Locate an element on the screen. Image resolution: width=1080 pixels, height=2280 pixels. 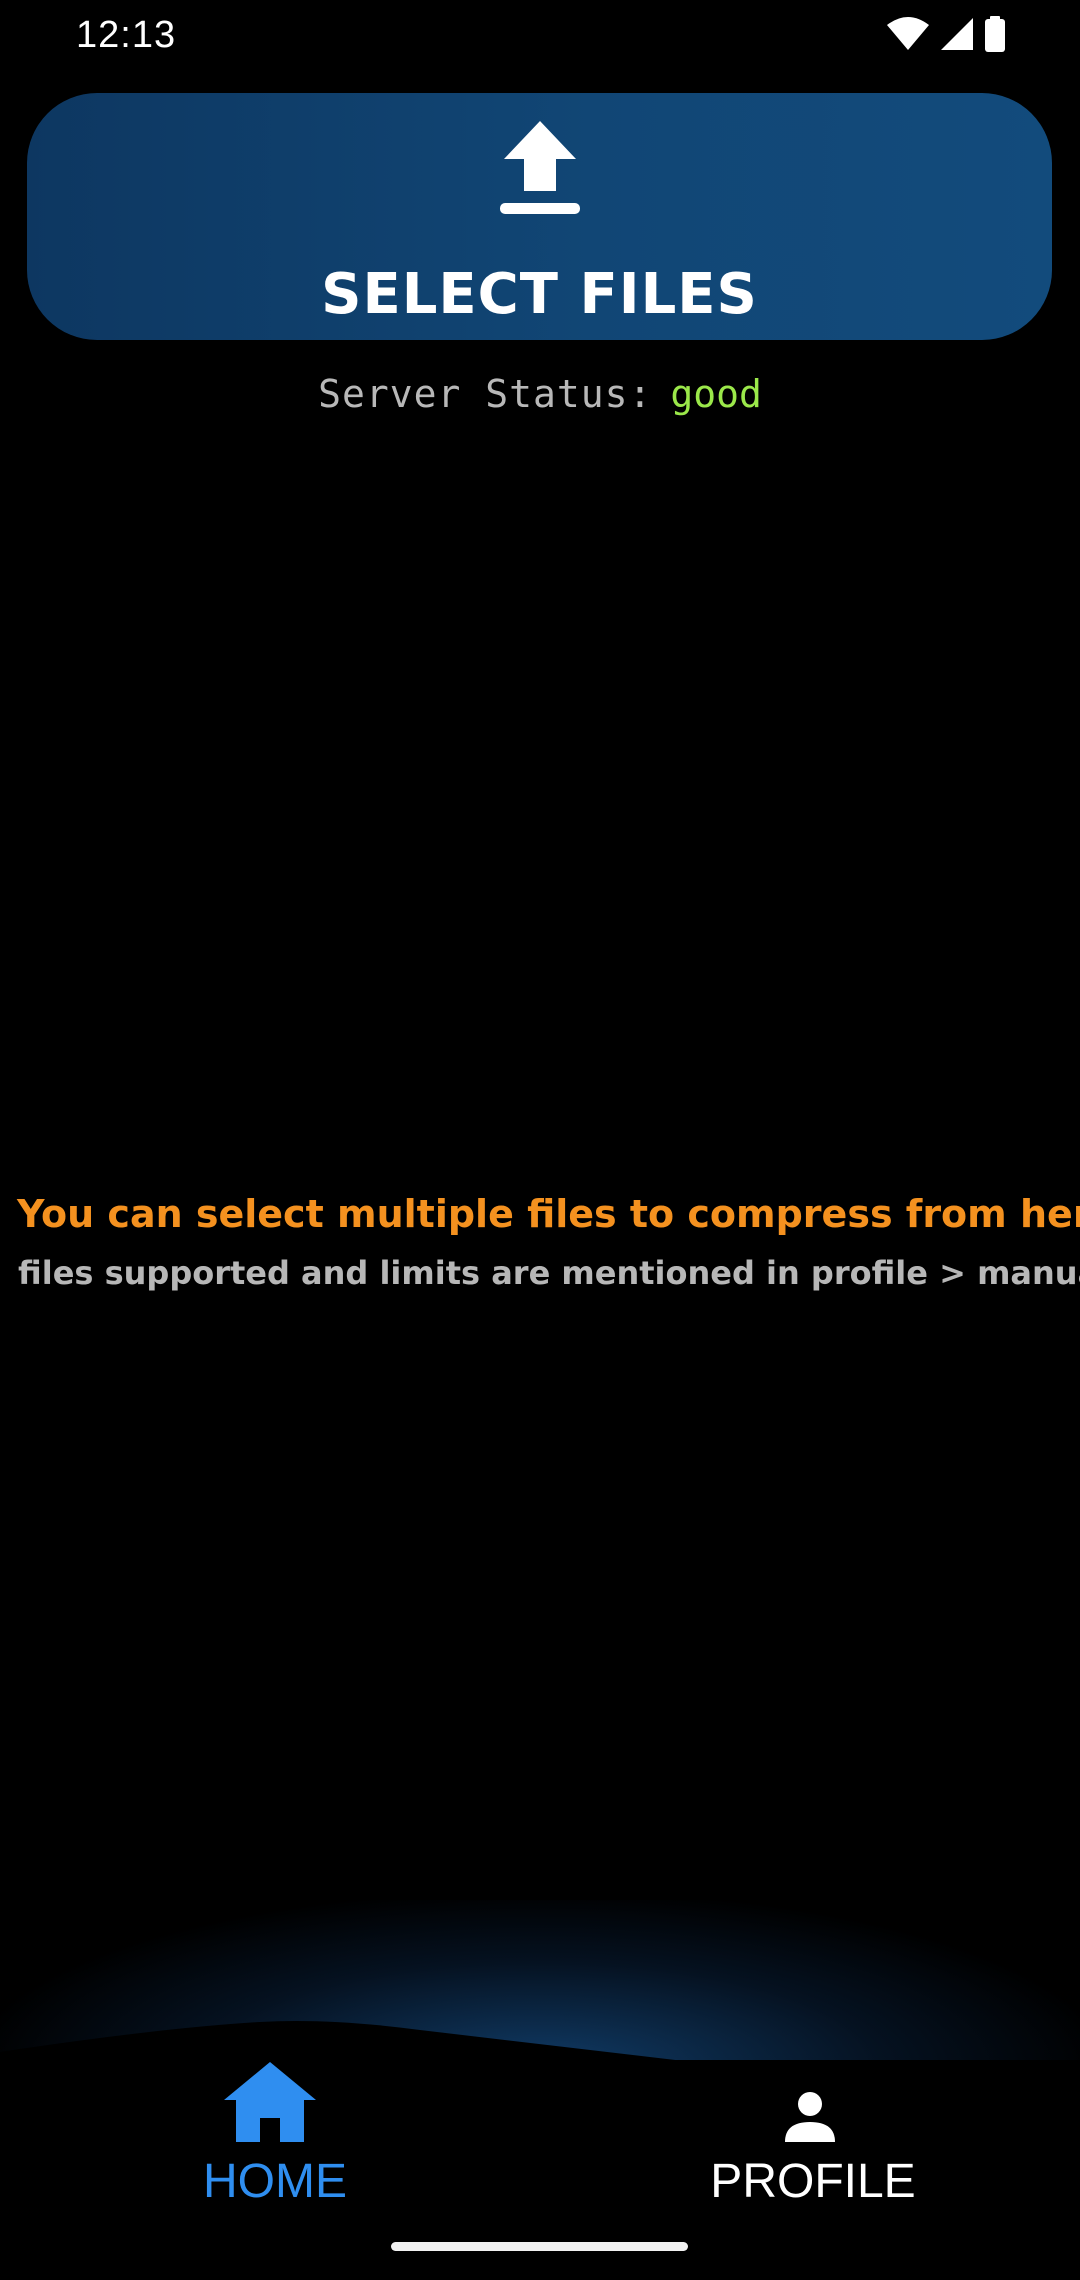
nav-label-home: HOME is located at coordinates (275, 2181).